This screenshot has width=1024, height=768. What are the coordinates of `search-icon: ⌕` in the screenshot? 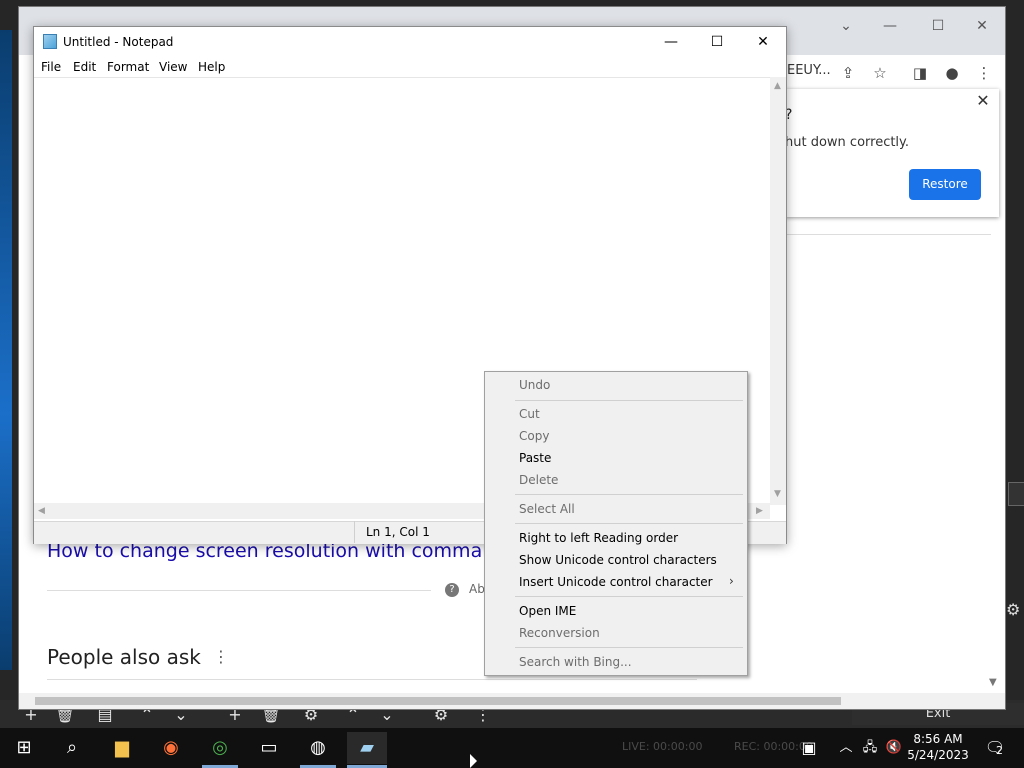 It's located at (72, 748).